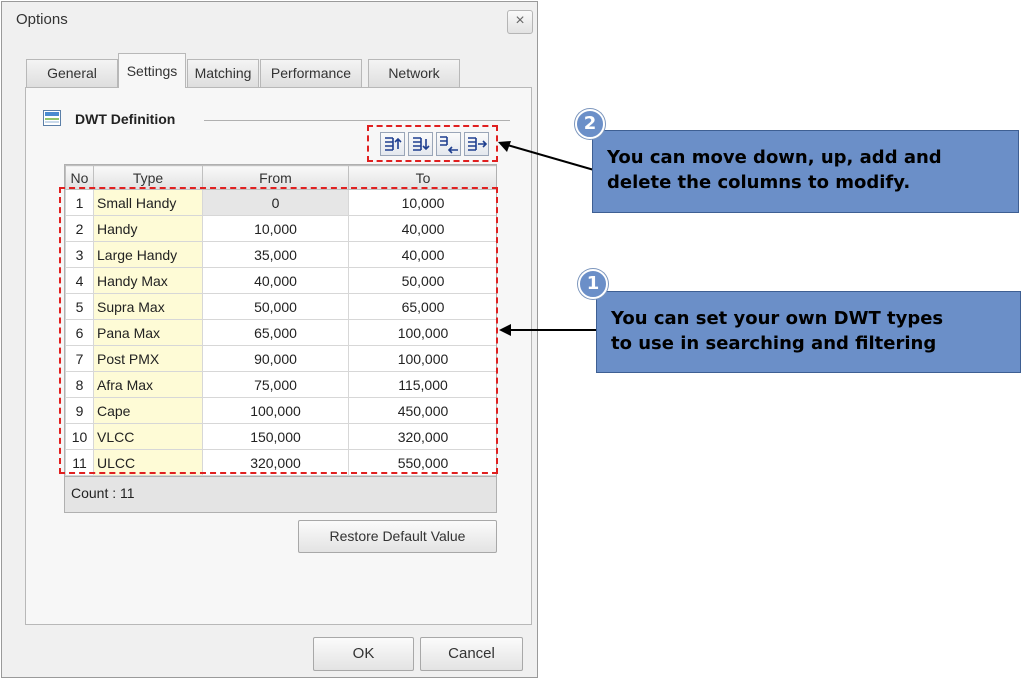 The width and height of the screenshot is (1023, 681). Describe the element at coordinates (759, 182) in the screenshot. I see `callout-toolbar-line2: delete the columns to modify.` at that location.